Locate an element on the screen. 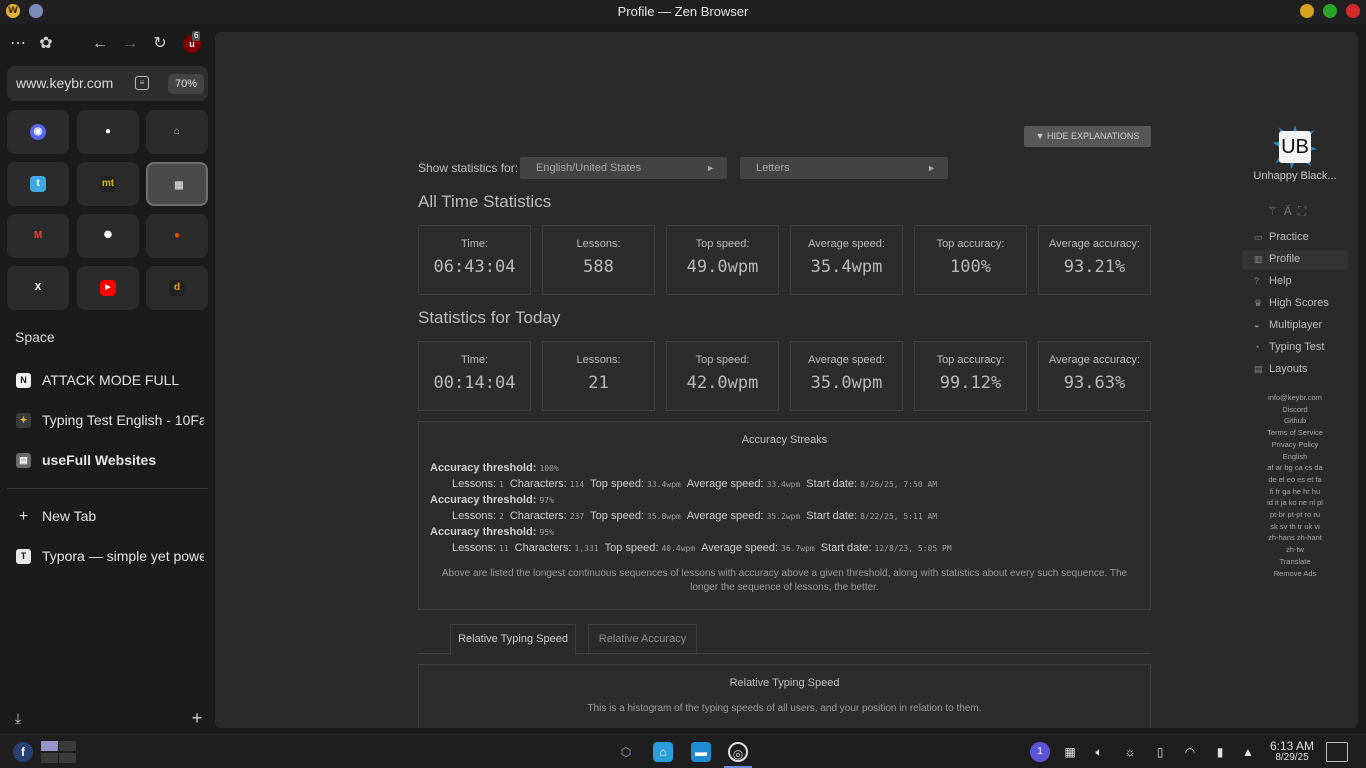 The image size is (1366, 768). extensions-icon: ✿ is located at coordinates (46, 44).